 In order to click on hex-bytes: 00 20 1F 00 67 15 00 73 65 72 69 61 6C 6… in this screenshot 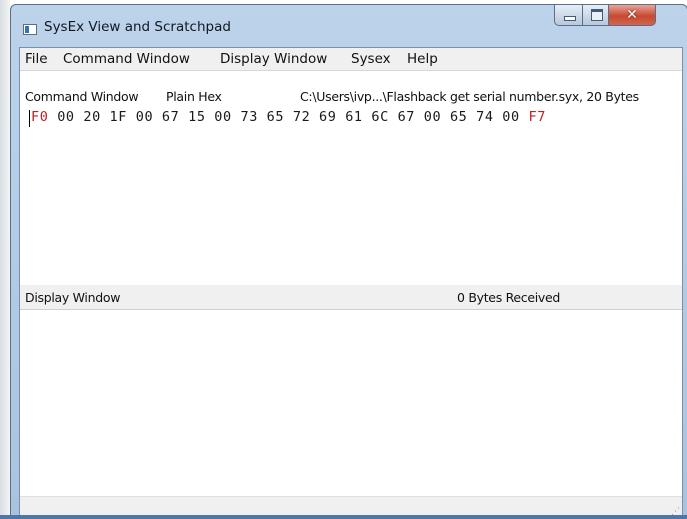, I will do `click(288, 117)`.